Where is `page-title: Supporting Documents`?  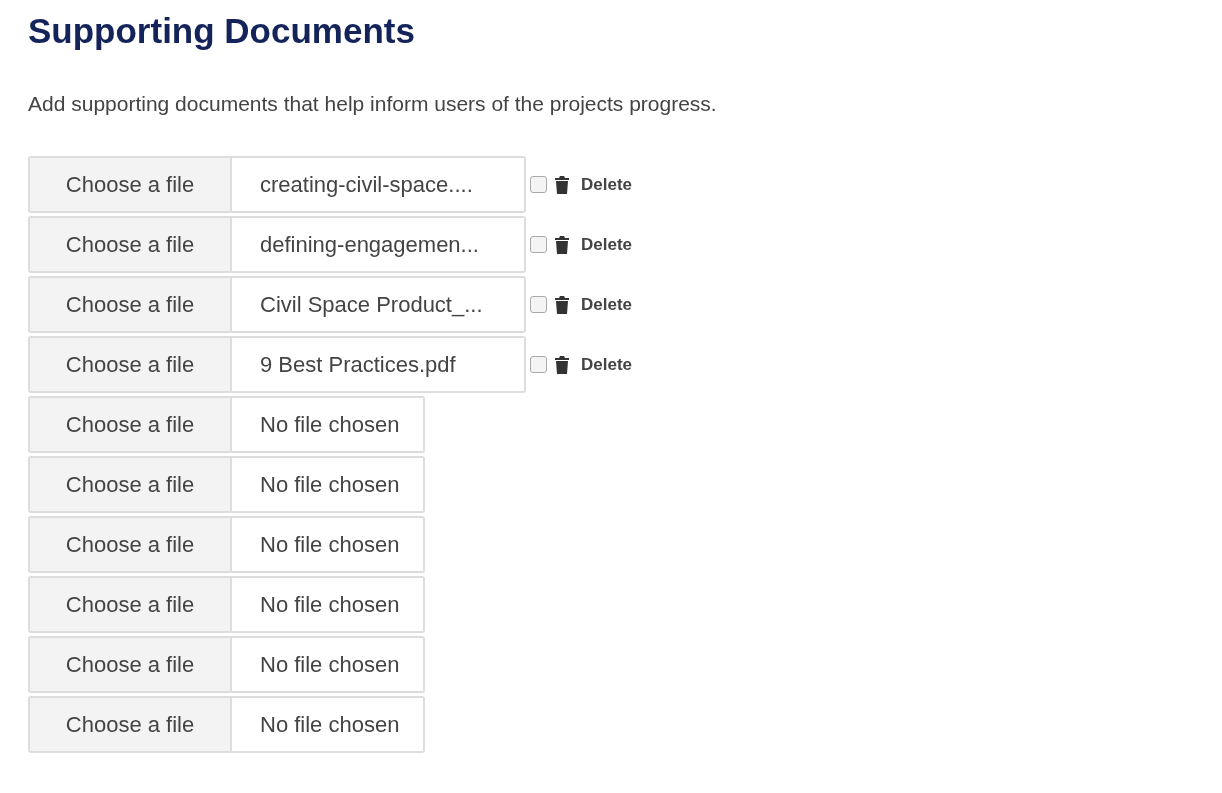 page-title: Supporting Documents is located at coordinates (222, 31).